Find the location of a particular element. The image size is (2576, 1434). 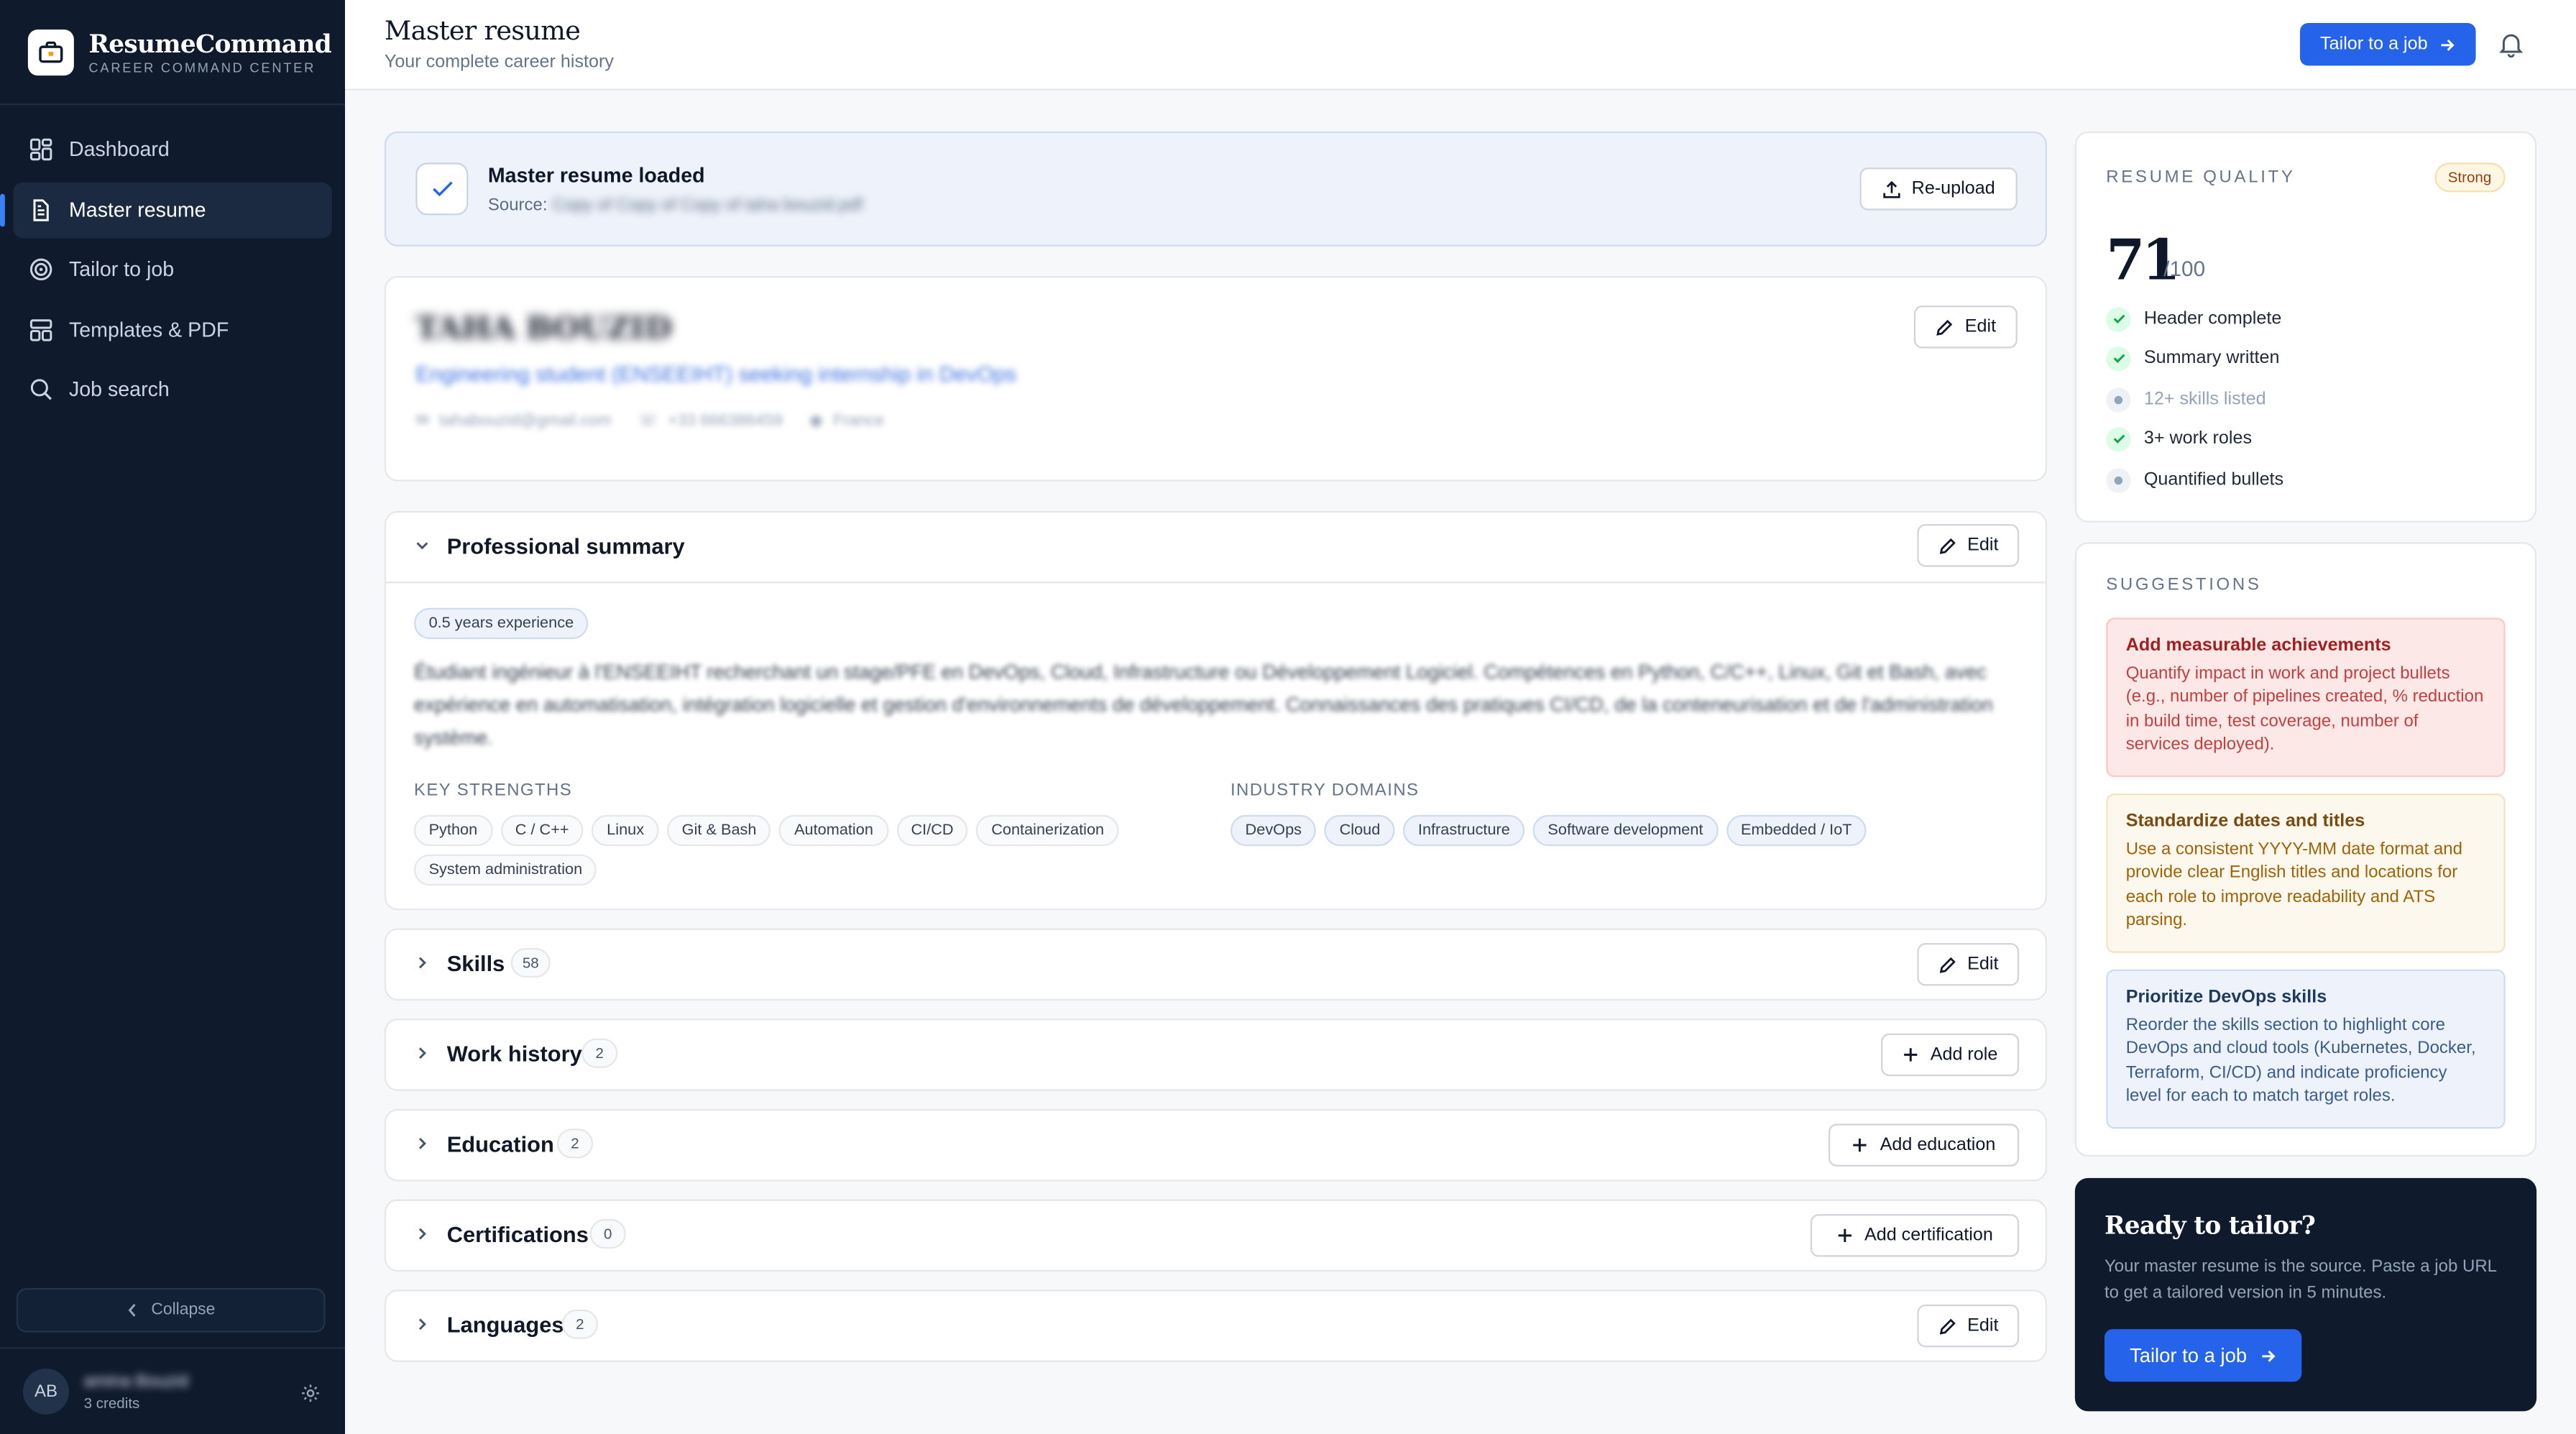

check-icon is located at coordinates (442, 189).